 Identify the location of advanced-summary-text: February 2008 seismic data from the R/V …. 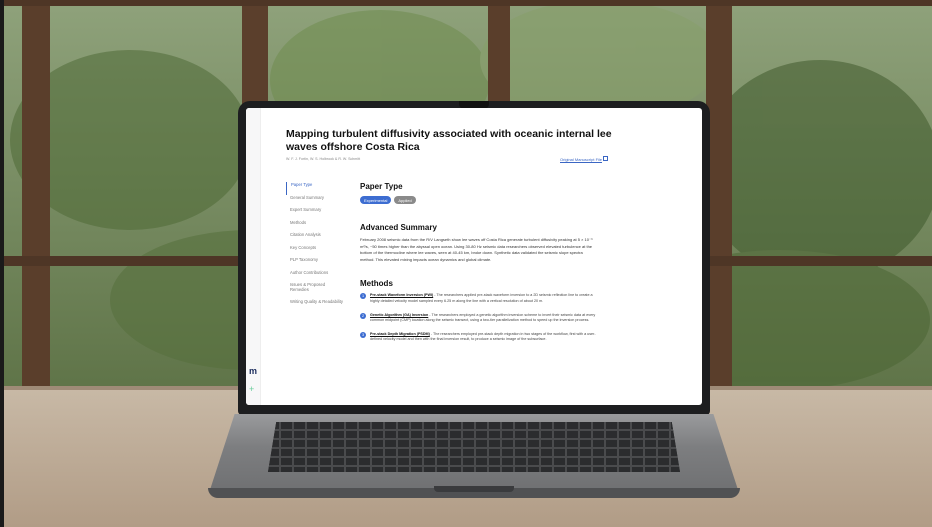
(476, 249).